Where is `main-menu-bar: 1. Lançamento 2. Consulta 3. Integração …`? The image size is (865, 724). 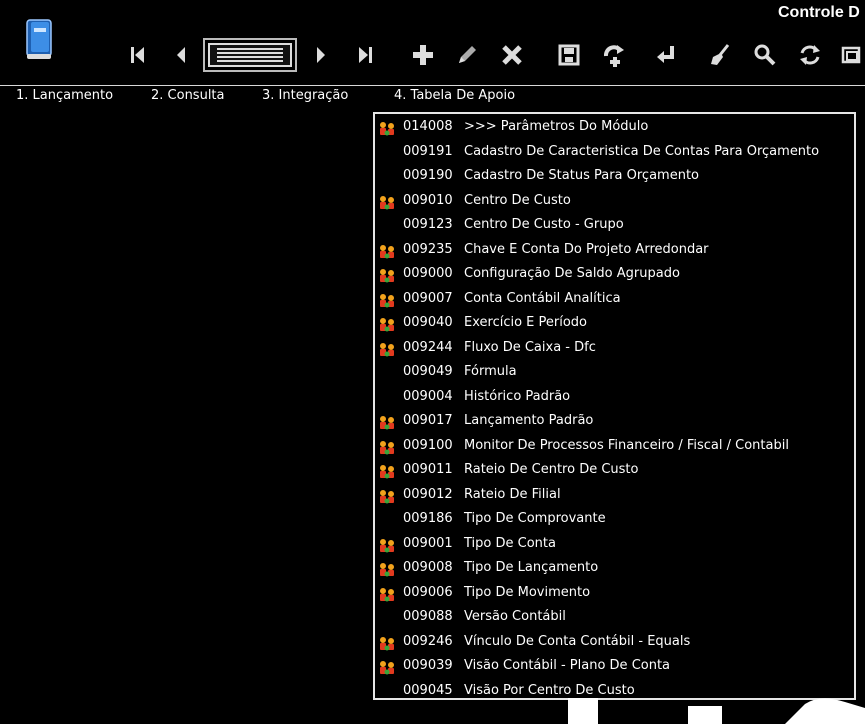 main-menu-bar: 1. Lançamento 2. Consulta 3. Integração … is located at coordinates (432, 97).